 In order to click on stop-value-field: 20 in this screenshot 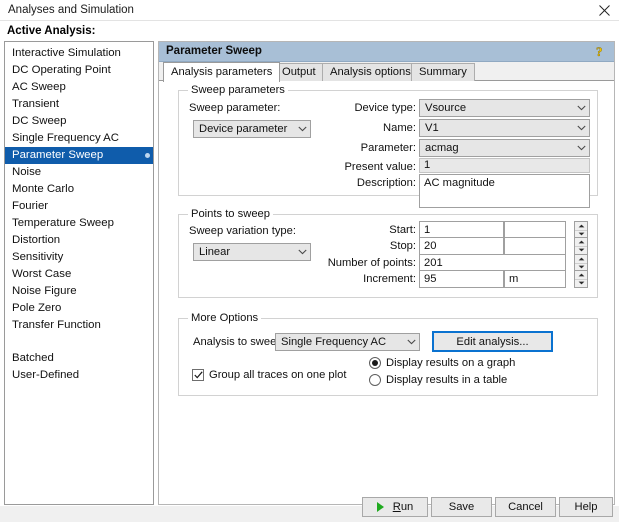, I will do `click(461, 246)`.